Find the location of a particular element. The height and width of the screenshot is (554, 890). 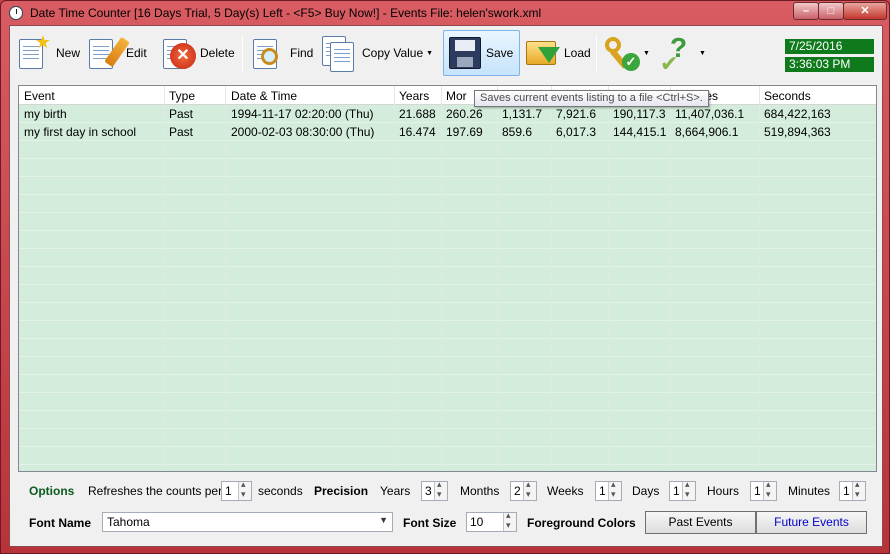

months-precision-value: 2 is located at coordinates (517, 491).